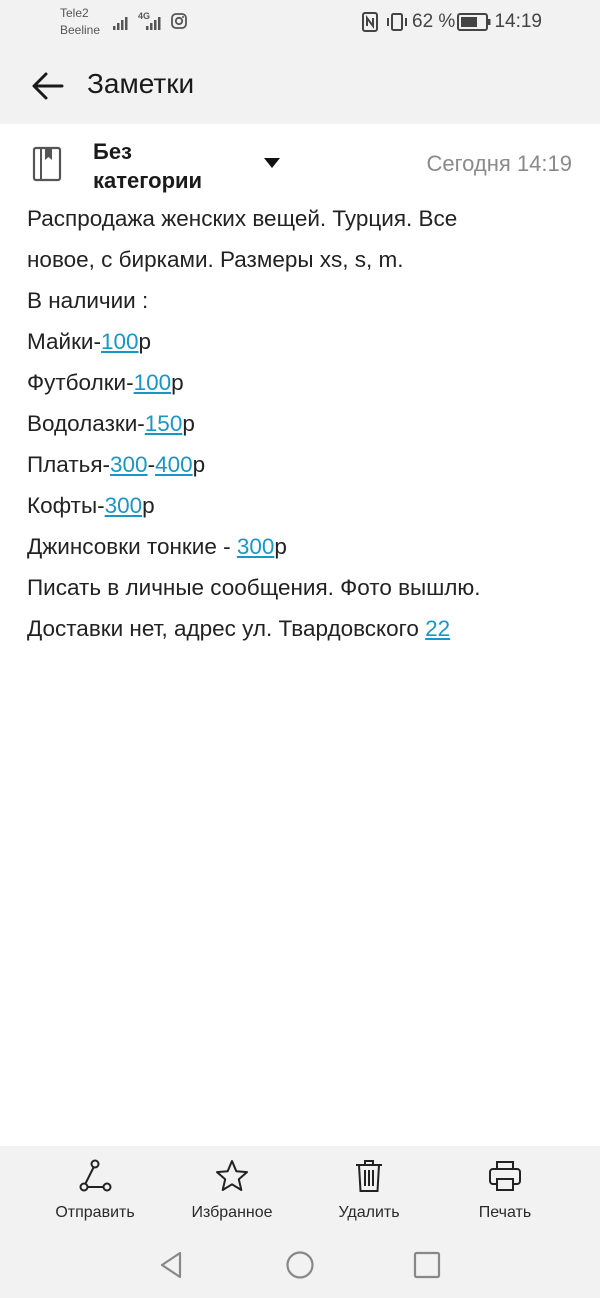  What do you see at coordinates (300, 24) in the screenshot?
I see `status-bar: Tele2 Beeline 4G 62 % 14:19` at bounding box center [300, 24].